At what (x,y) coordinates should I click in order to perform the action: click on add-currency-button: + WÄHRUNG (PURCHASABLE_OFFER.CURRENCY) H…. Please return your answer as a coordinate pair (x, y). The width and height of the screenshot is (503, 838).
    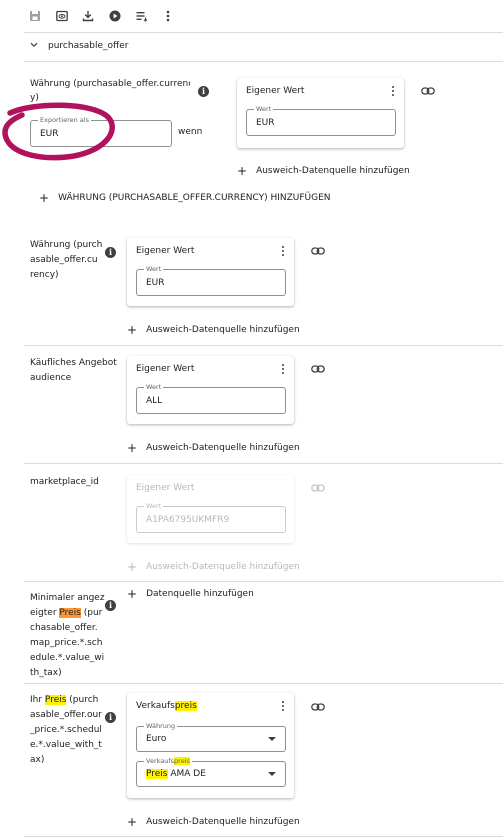
    Looking at the image, I should click on (185, 198).